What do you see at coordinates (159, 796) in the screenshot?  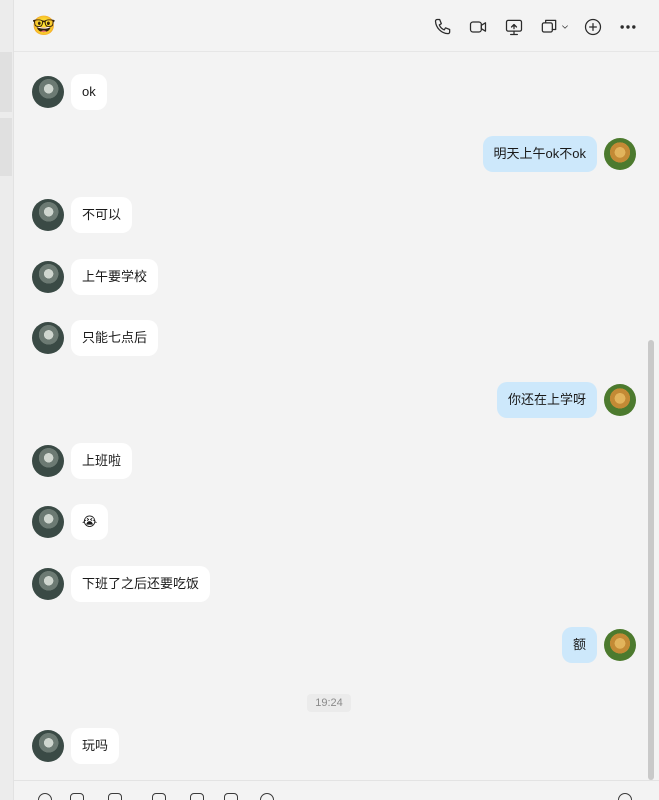 I see `image-icon` at bounding box center [159, 796].